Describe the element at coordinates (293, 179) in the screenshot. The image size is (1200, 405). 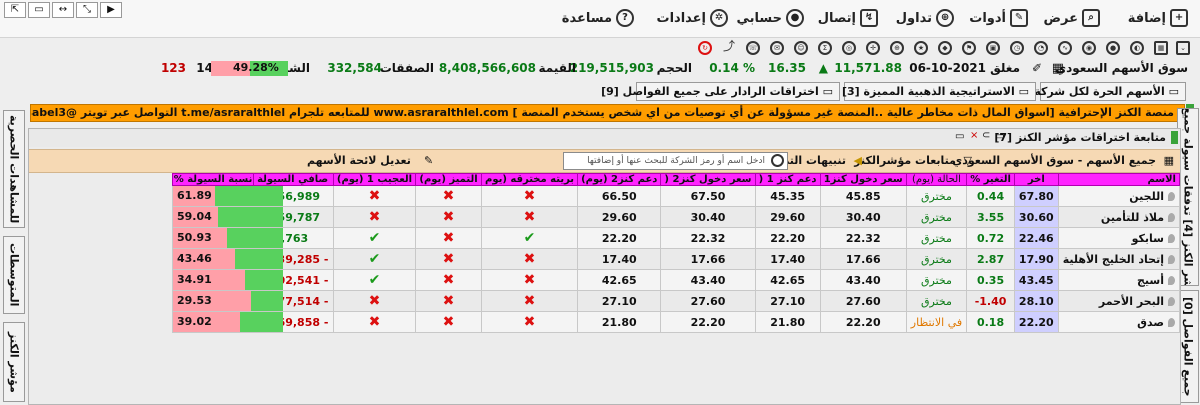
I see `col-net-liquidity: صافي السيولة` at that location.